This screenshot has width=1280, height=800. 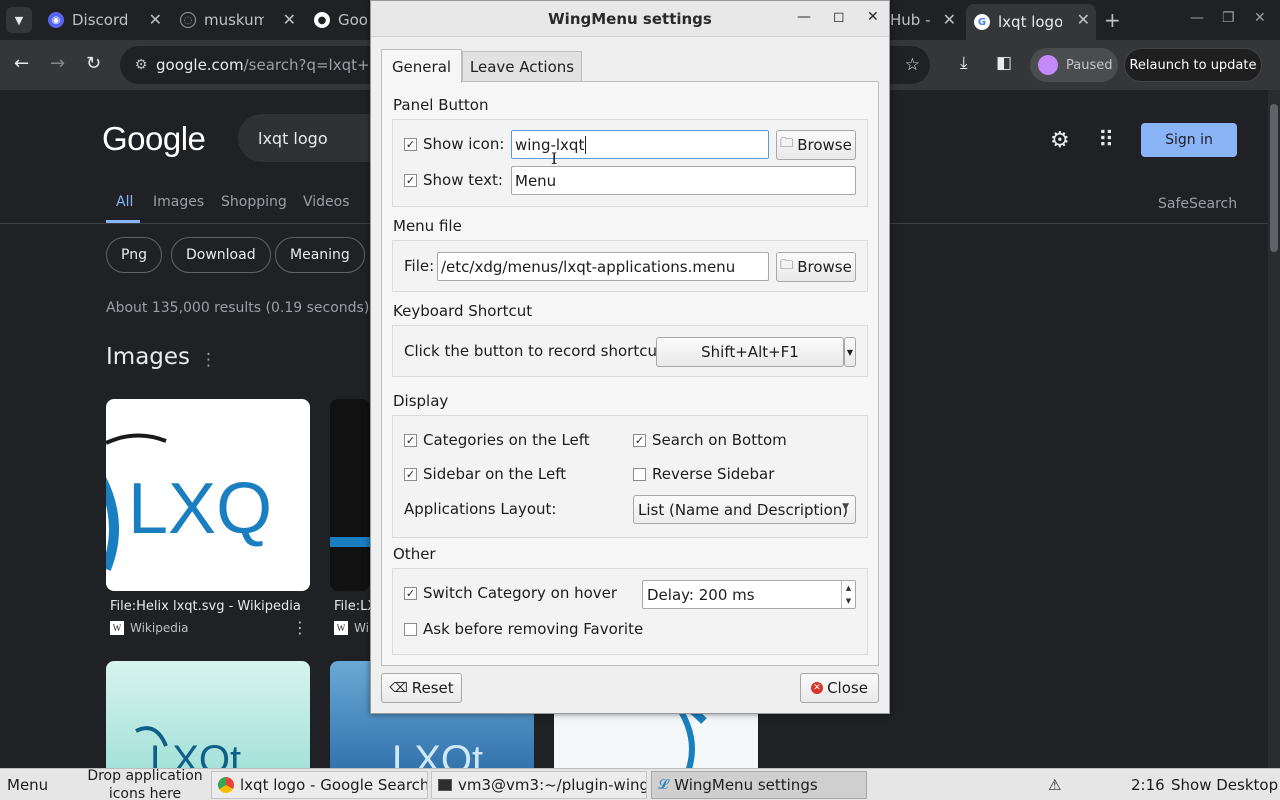 I want to click on show-icon-checkbox: ✓, so click(x=410, y=144).